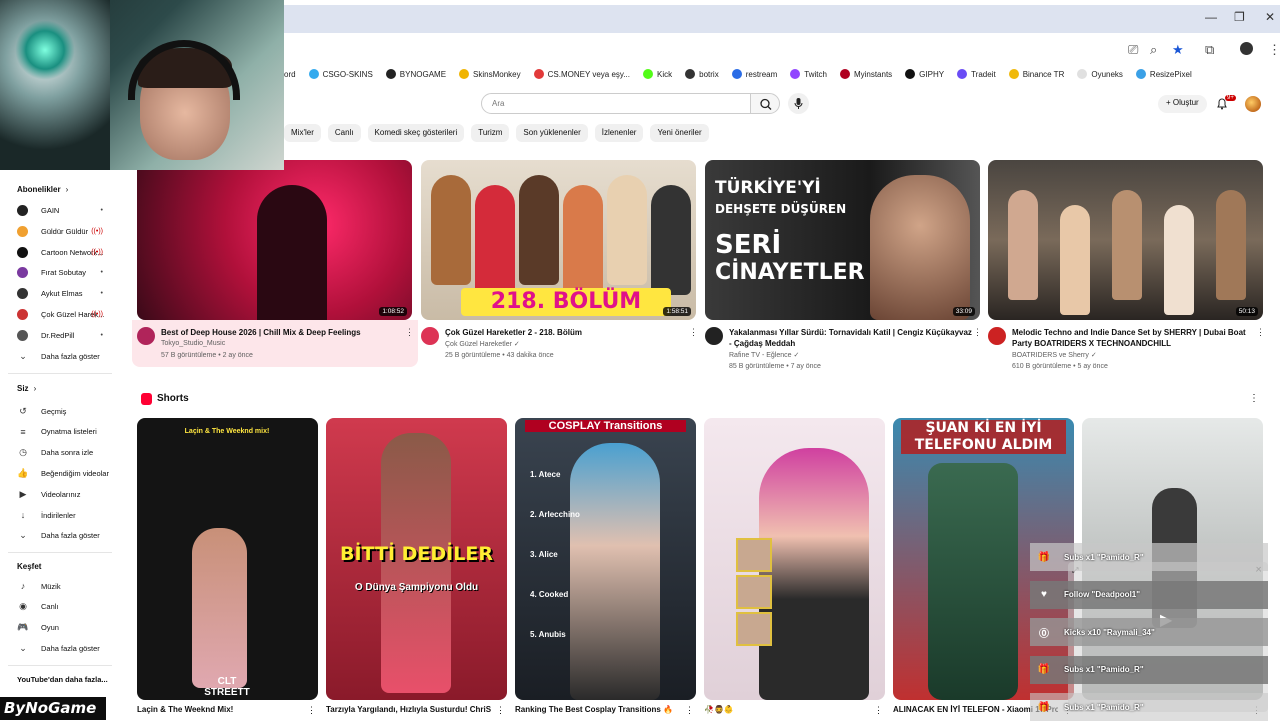 Image resolution: width=1280 pixels, height=721 pixels. Describe the element at coordinates (1182, 104) in the screenshot. I see `create-button: + Oluştur` at that location.